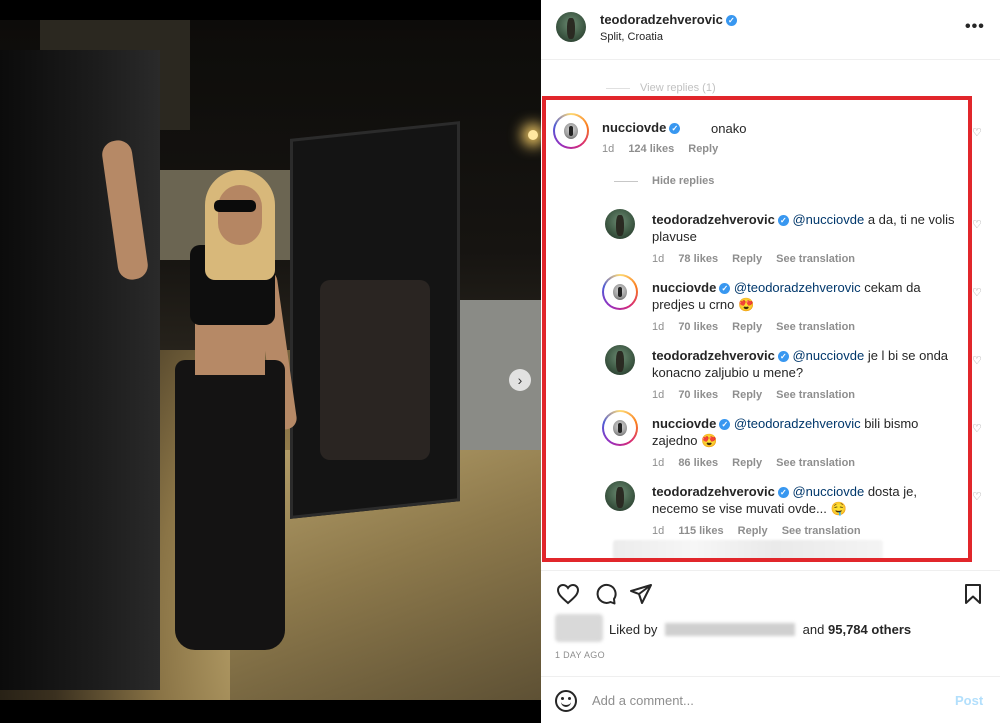  I want to click on add-comment-bar: Post, so click(770, 699).